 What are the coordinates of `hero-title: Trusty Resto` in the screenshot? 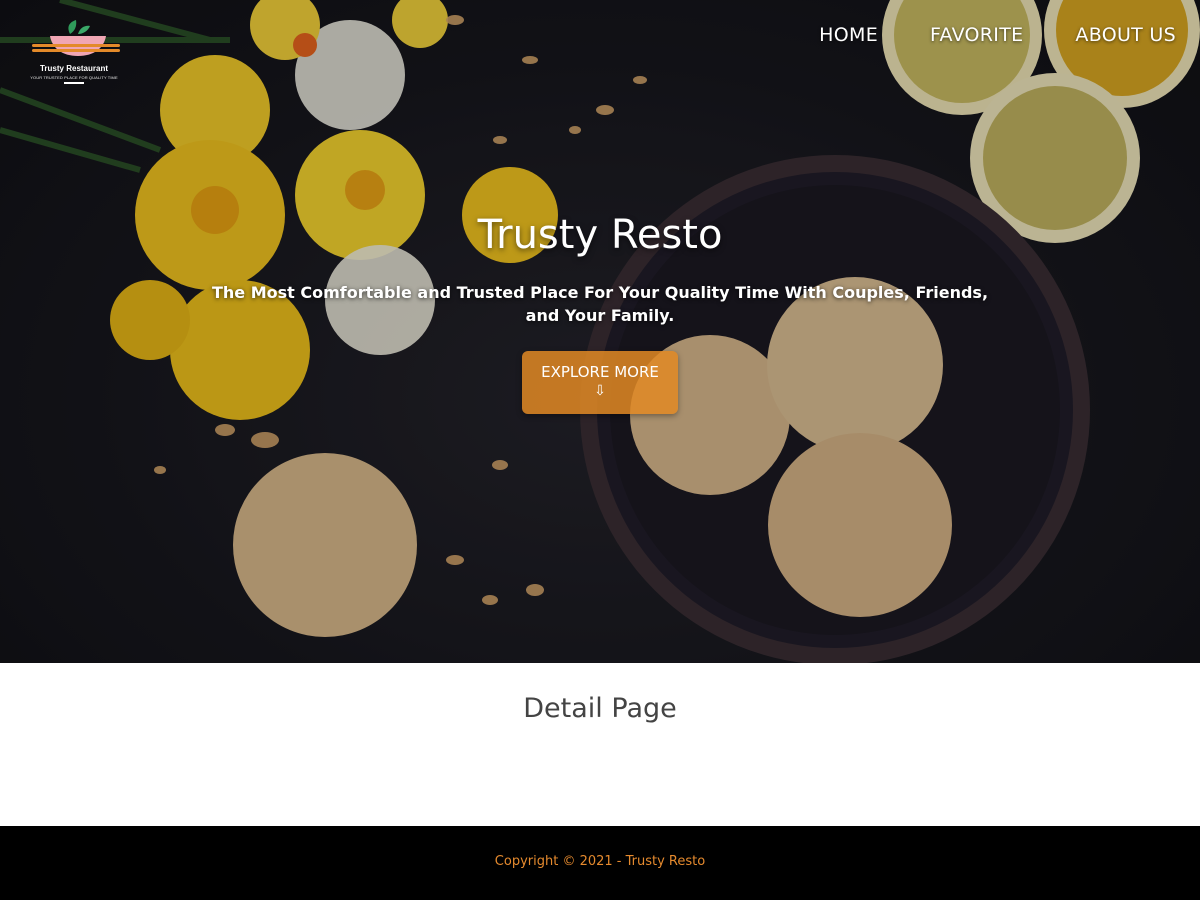 It's located at (600, 235).